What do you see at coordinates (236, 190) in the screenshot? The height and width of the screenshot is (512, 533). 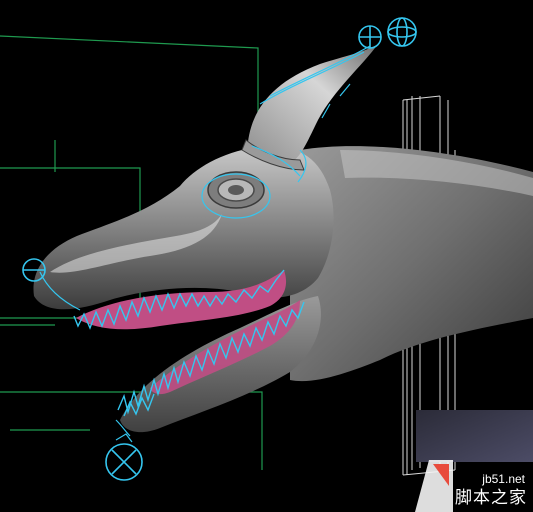 I see `eye-center` at bounding box center [236, 190].